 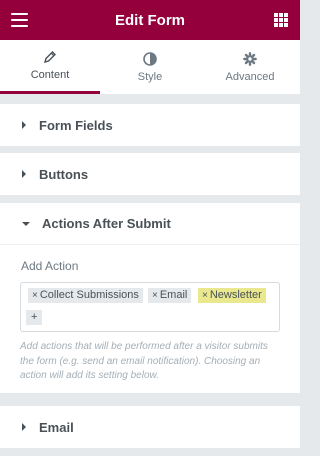 What do you see at coordinates (19, 20) in the screenshot?
I see `hamburger-icon` at bounding box center [19, 20].